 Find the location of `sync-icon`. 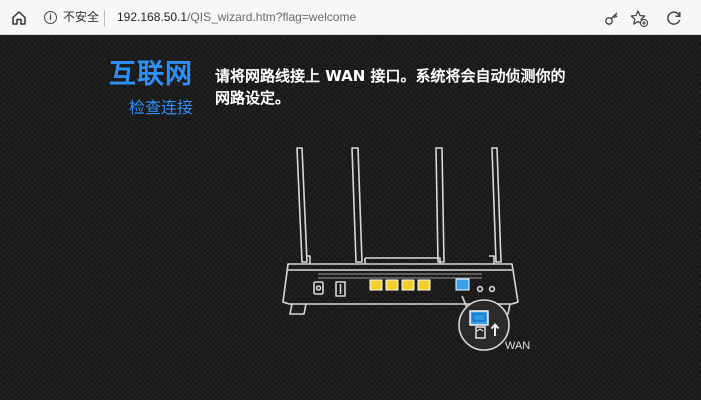

sync-icon is located at coordinates (674, 18).